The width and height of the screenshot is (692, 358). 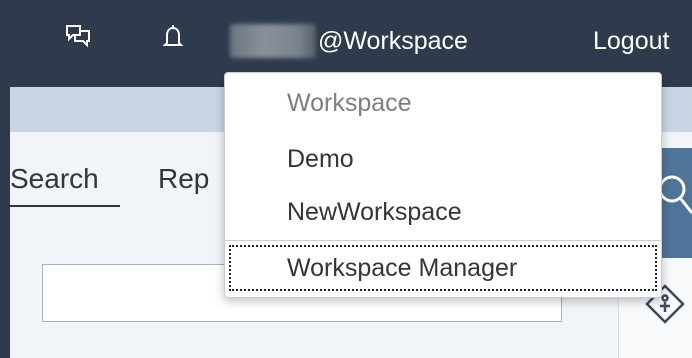 I want to click on tab-search-underline, so click(x=65, y=206).